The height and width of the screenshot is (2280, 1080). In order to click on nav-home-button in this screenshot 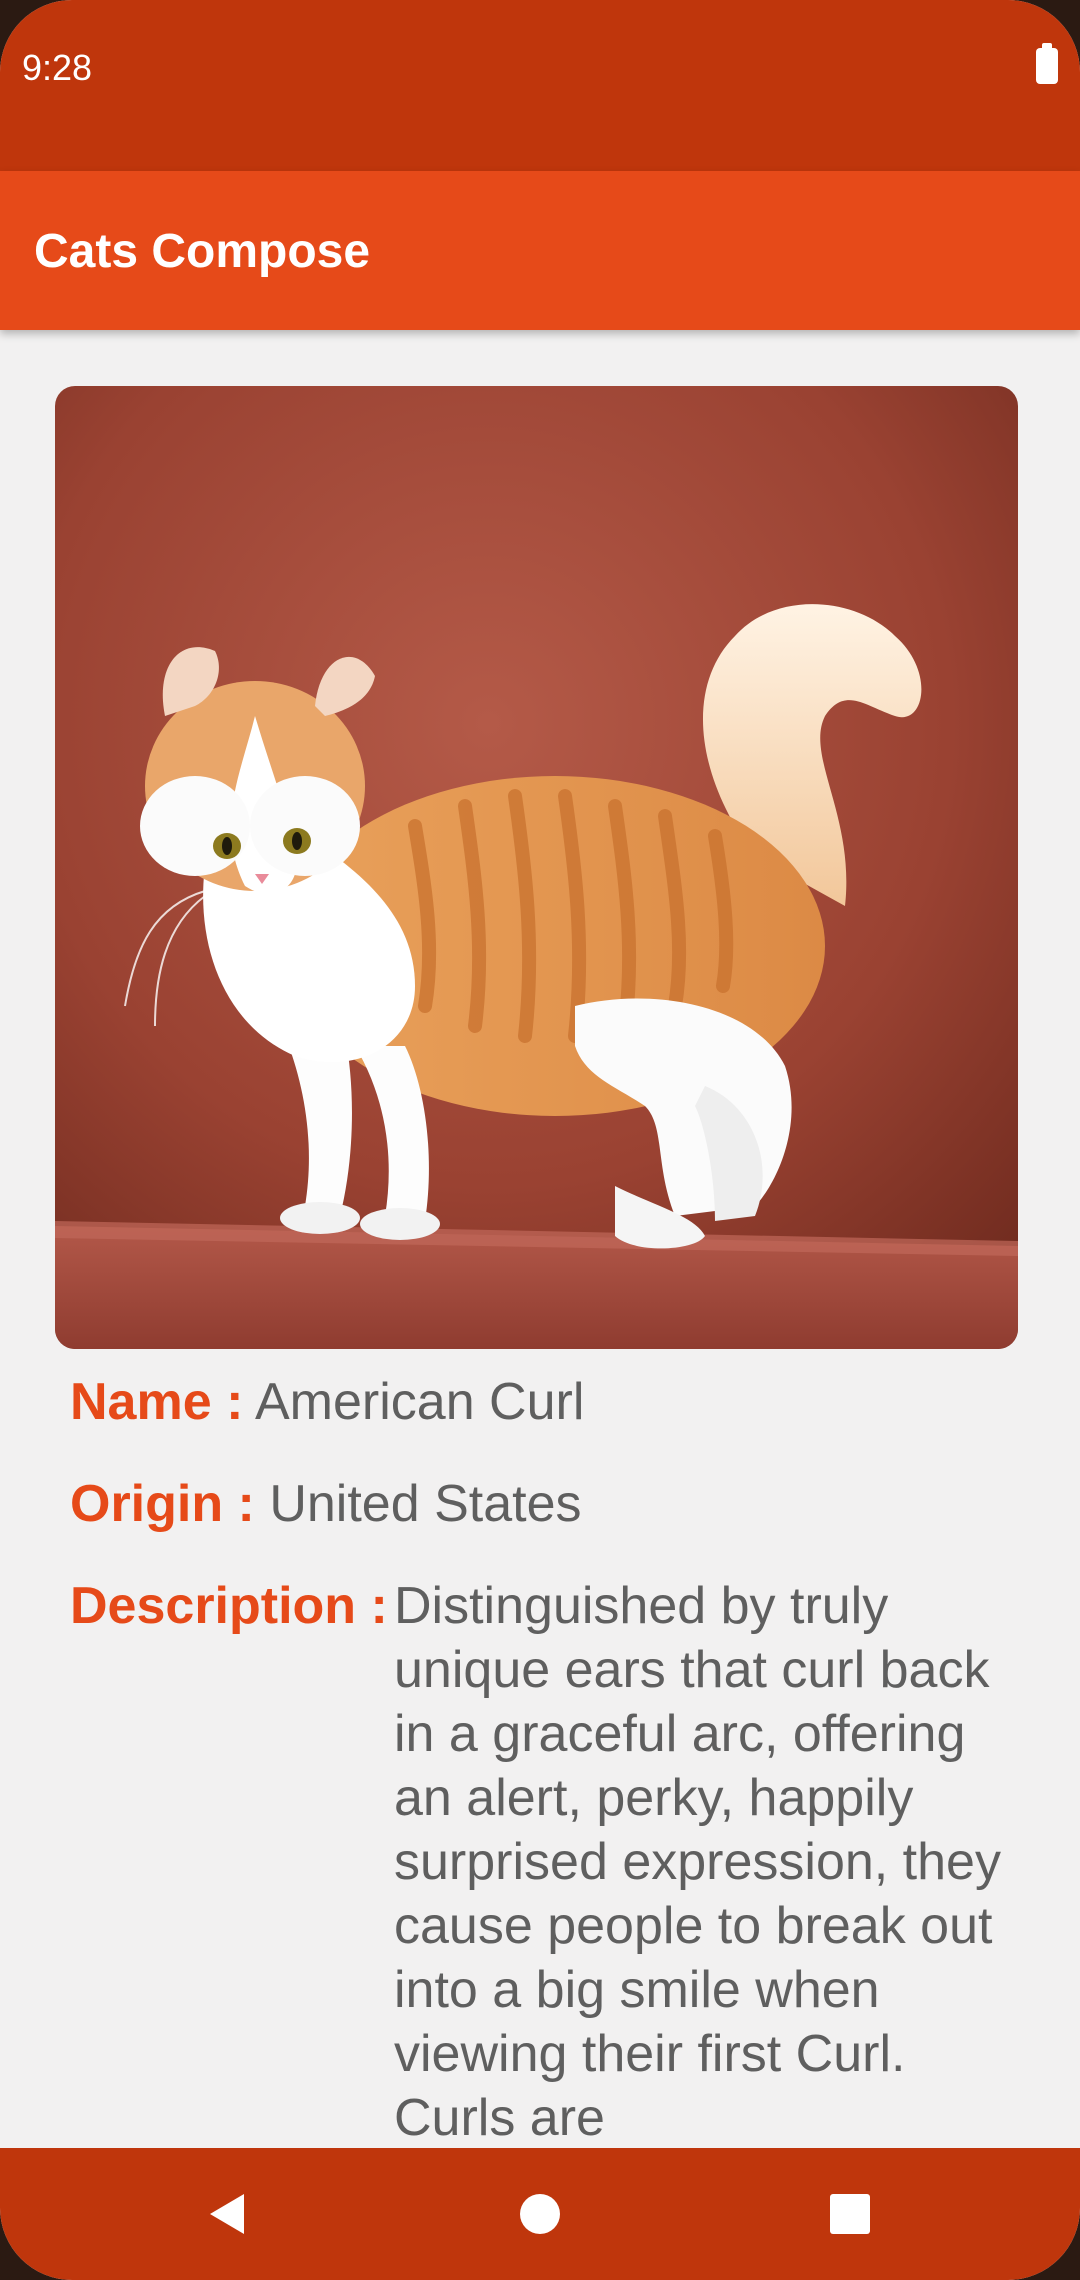, I will do `click(540, 2214)`.